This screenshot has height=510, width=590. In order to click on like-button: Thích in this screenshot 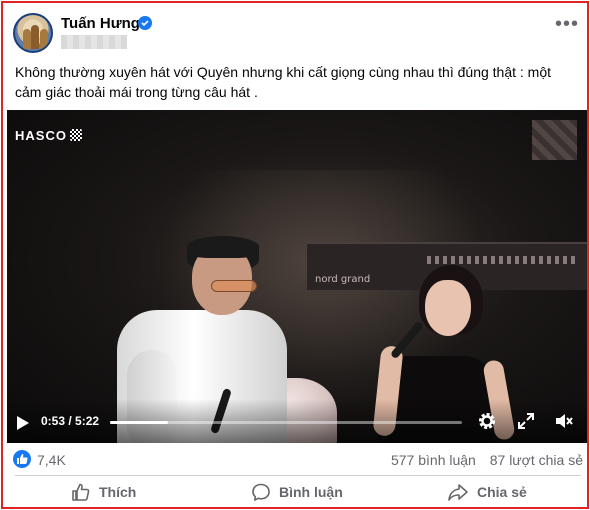, I will do `click(103, 492)`.